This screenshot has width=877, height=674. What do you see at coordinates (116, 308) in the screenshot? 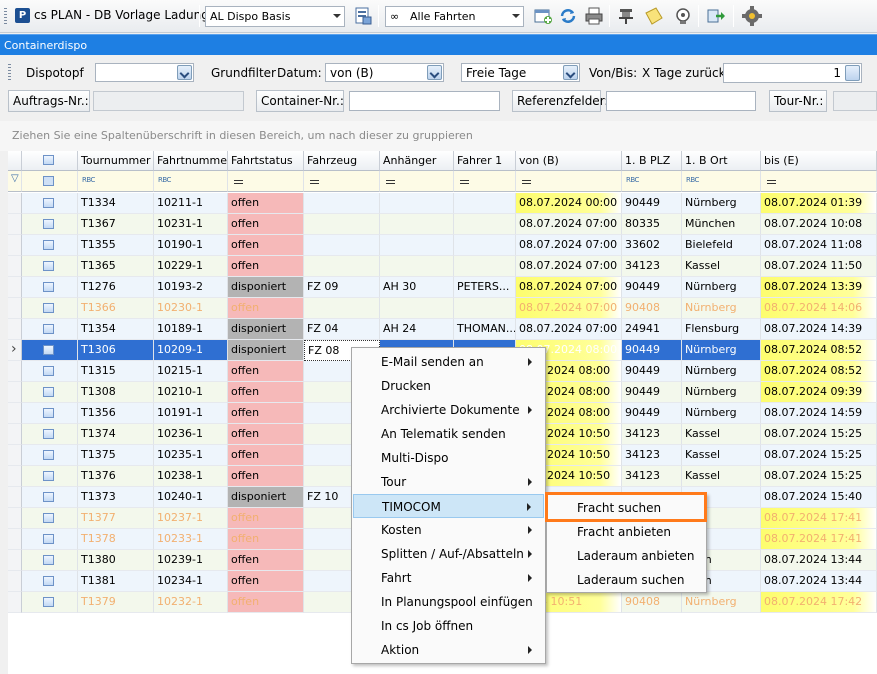
I see `table-cell-tour: T1366` at bounding box center [116, 308].